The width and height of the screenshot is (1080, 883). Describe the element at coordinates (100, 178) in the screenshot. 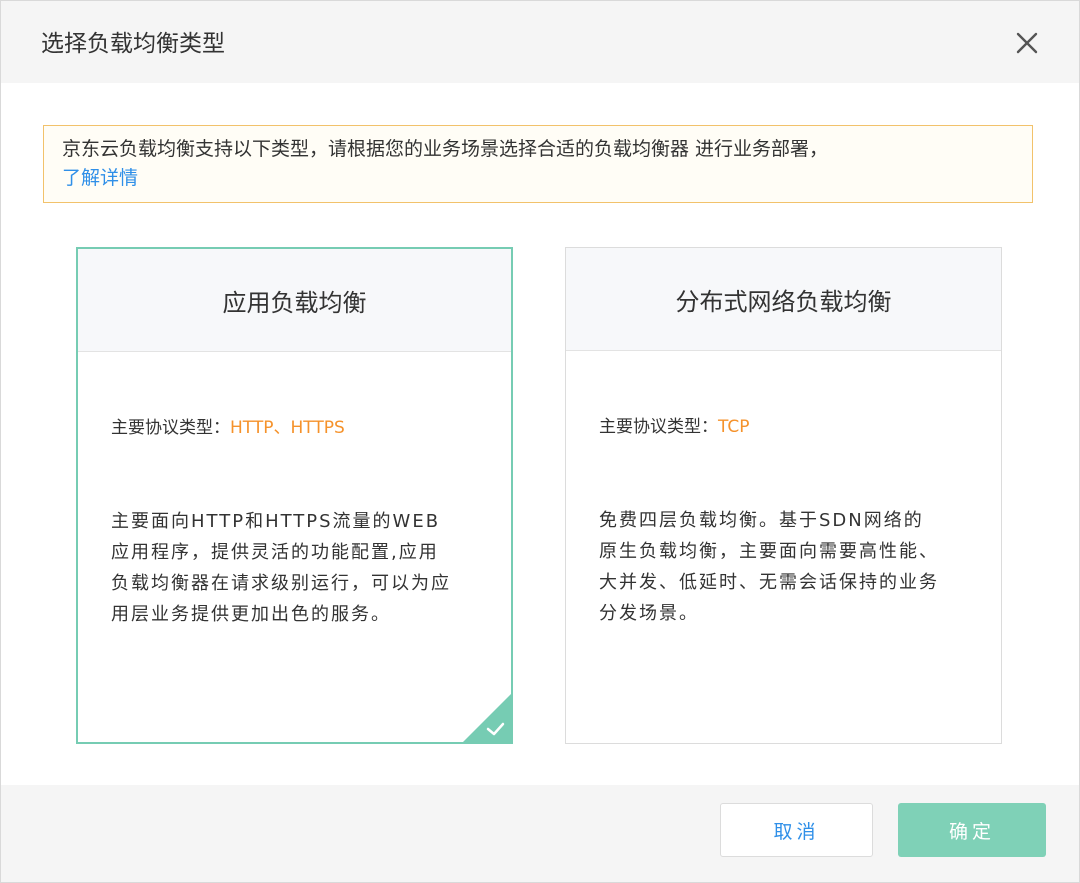

I see `learn-more-link: 了解详情` at that location.